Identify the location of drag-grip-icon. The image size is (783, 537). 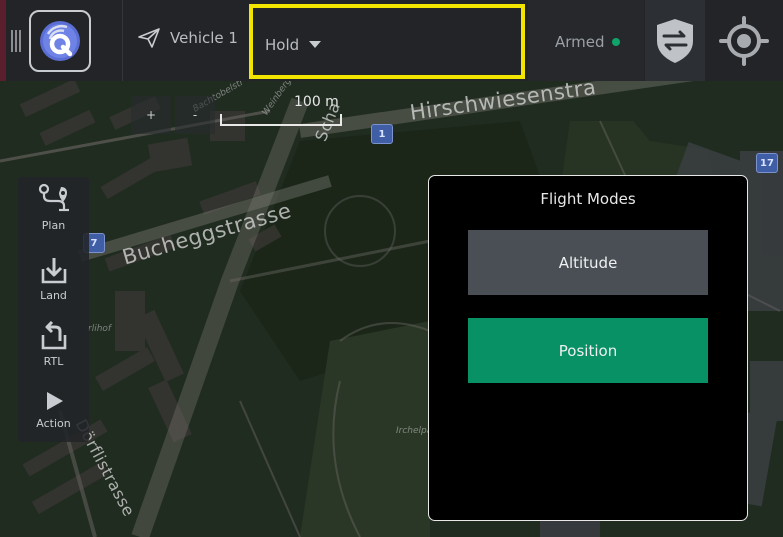
(16, 41).